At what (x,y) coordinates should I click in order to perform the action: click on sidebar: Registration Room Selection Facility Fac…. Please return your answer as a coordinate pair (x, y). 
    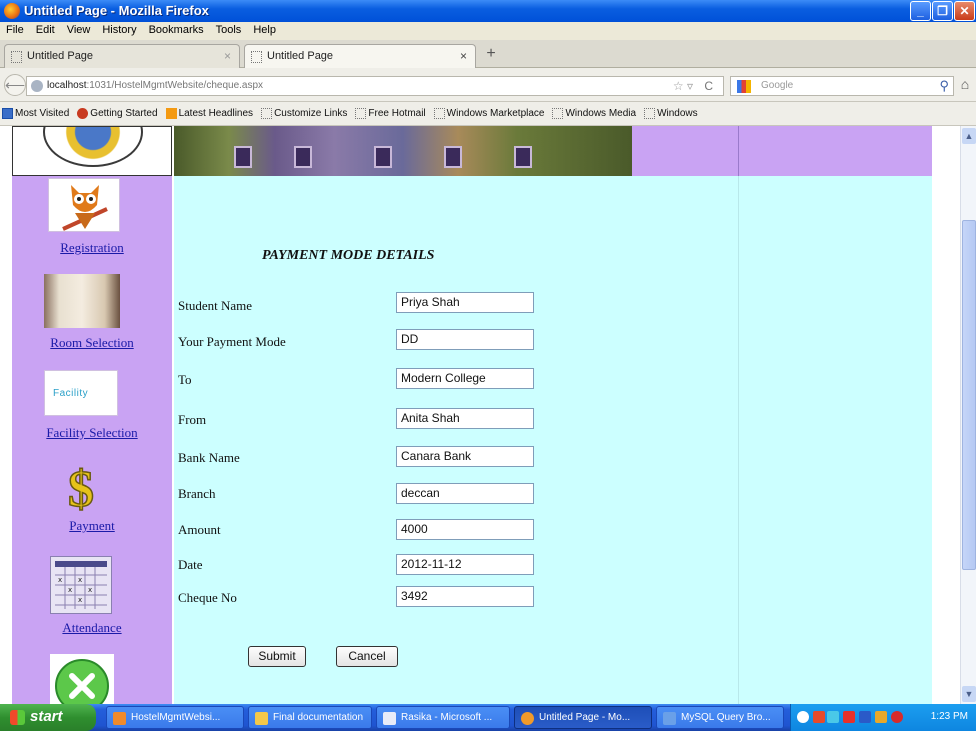
    Looking at the image, I should click on (92, 415).